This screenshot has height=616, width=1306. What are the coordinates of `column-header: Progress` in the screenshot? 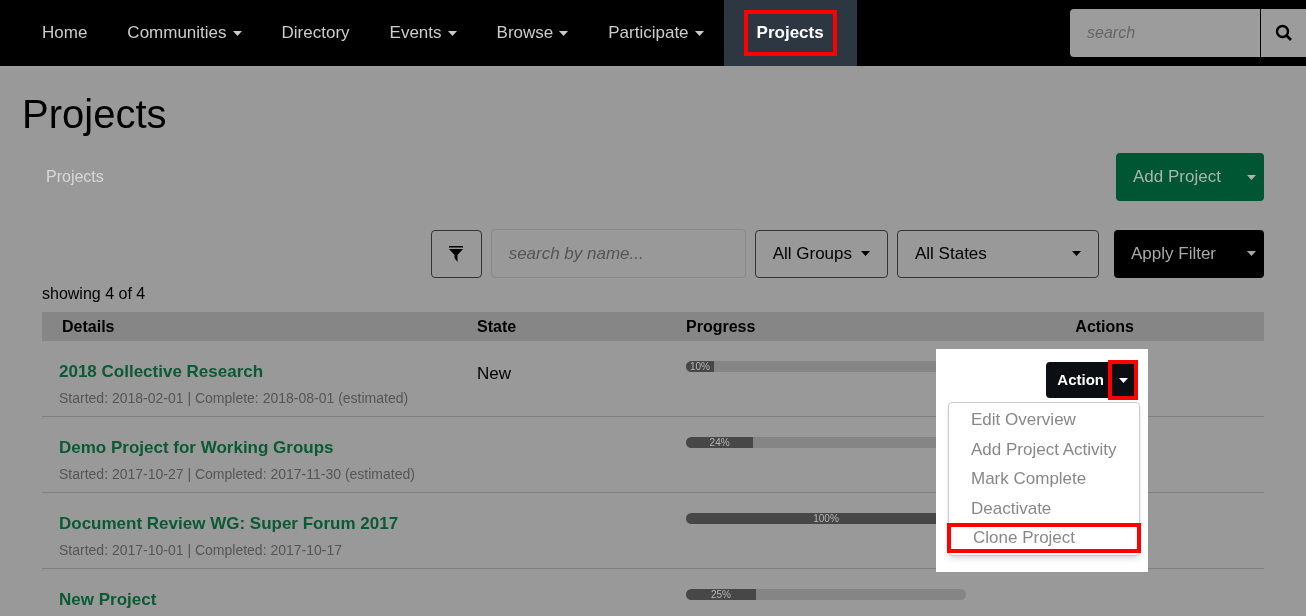 It's located at (721, 326).